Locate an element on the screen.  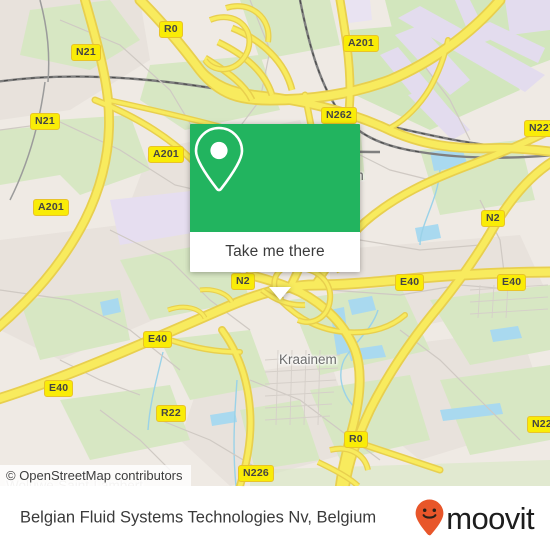
place-label: Kraainem is located at coordinates (308, 359).